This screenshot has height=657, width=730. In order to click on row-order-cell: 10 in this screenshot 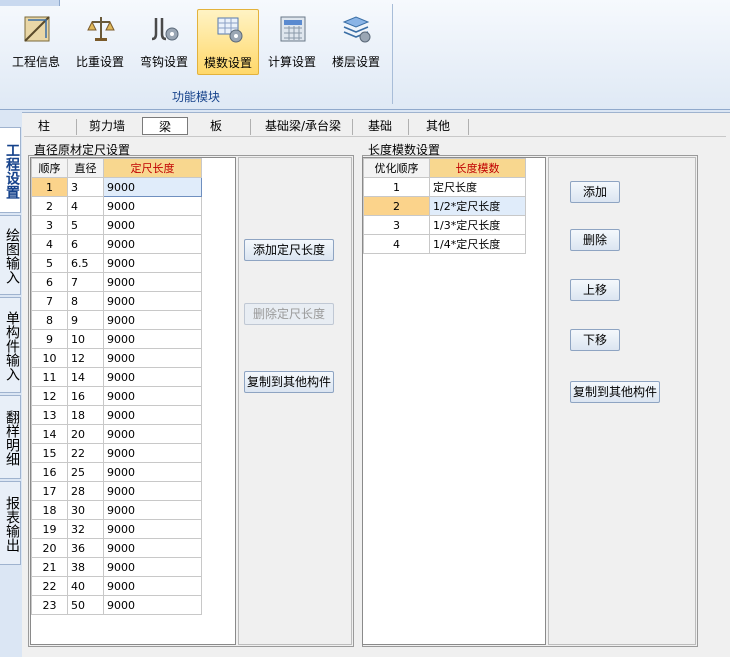, I will do `click(49, 358)`.